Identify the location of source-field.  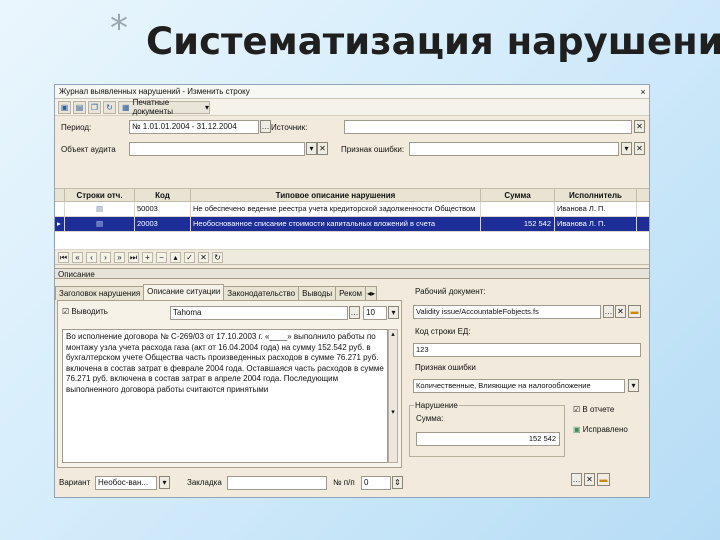
(488, 127).